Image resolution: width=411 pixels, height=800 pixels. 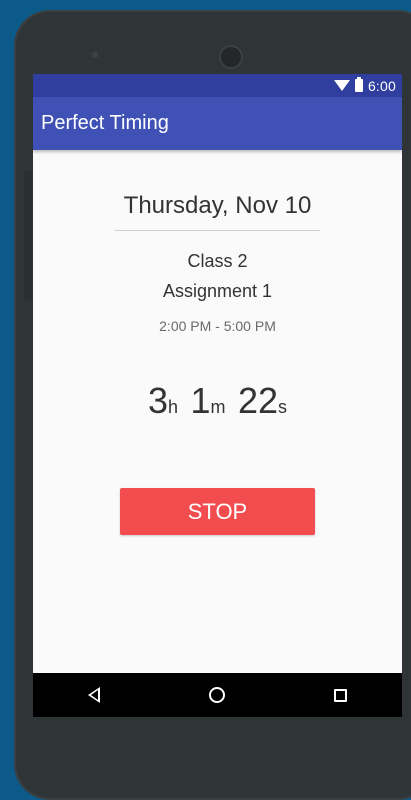 I want to click on app-bar: Perfect Timing, so click(x=217, y=123).